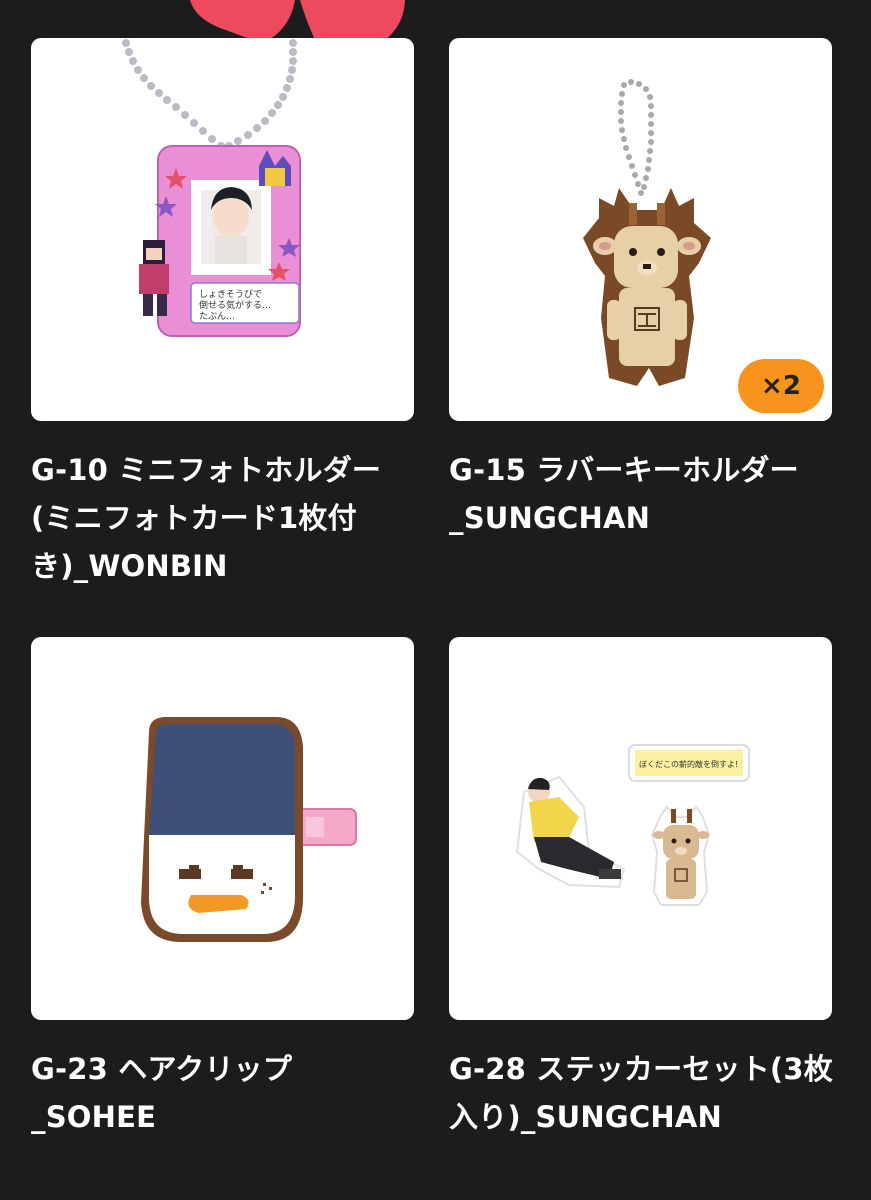  Describe the element at coordinates (641, 494) in the screenshot. I see `product-title: G-15 ラバーキーホルダー_SUNGCHAN` at that location.